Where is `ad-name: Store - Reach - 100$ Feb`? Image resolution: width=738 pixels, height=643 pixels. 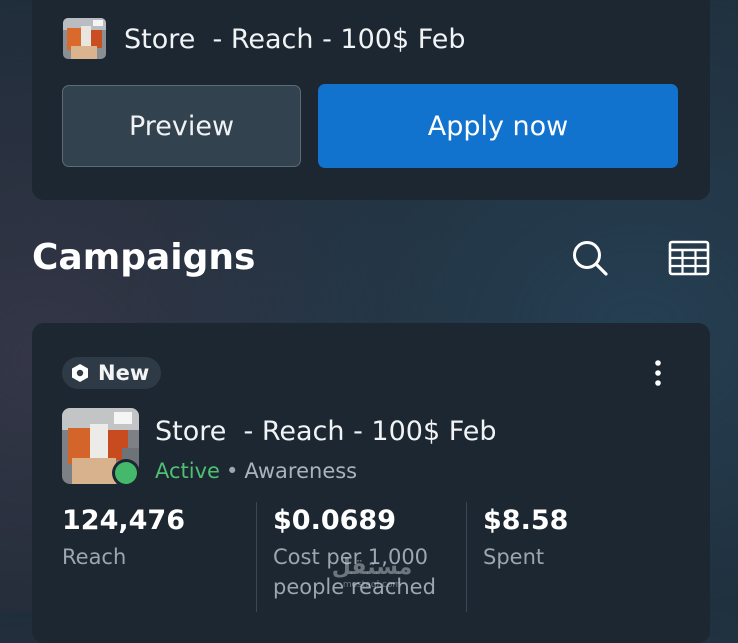 ad-name: Store - Reach - 100$ Feb is located at coordinates (295, 39).